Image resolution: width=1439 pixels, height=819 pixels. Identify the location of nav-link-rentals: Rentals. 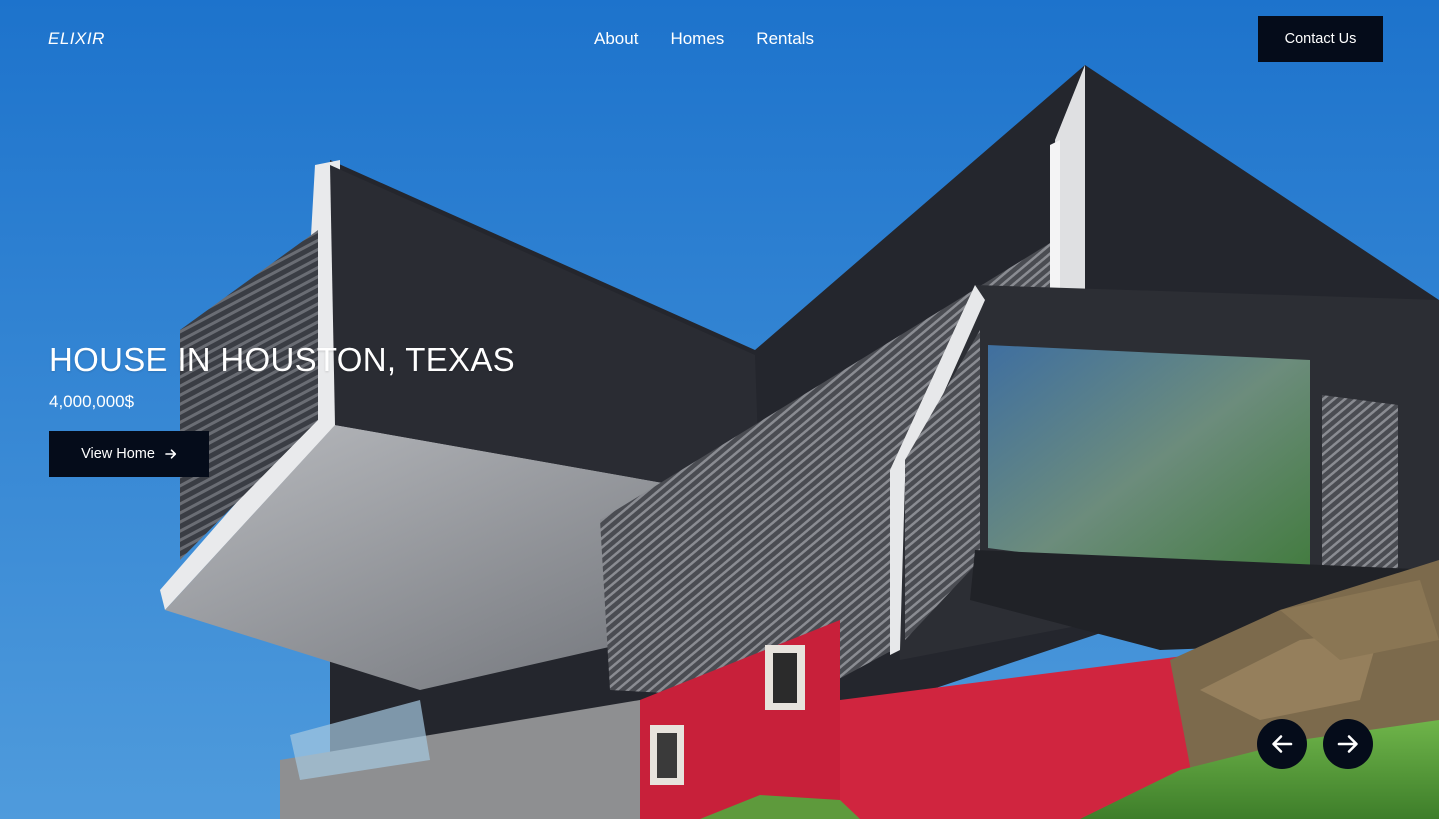
(785, 39).